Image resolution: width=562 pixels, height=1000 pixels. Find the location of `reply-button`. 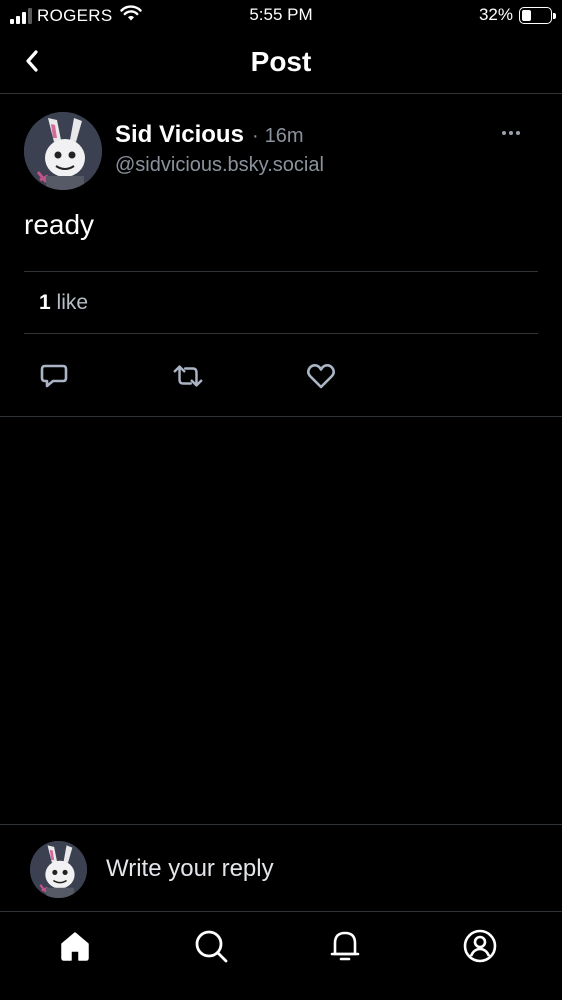

reply-button is located at coordinates (54, 376).